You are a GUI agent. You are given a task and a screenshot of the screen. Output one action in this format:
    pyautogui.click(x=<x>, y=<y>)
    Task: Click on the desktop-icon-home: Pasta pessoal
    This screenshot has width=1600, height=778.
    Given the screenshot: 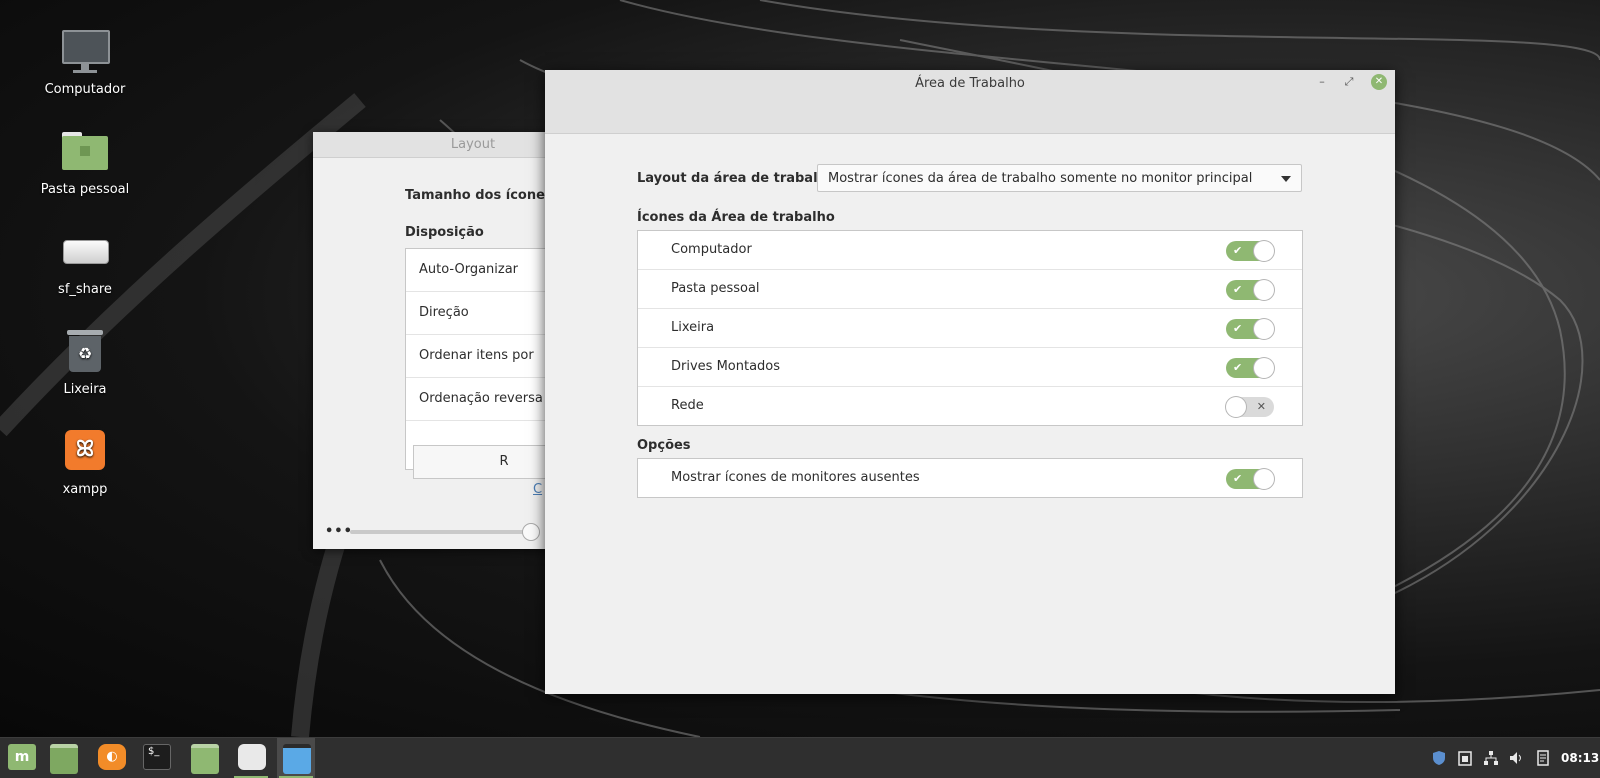 What is the action you would take?
    pyautogui.click(x=85, y=161)
    